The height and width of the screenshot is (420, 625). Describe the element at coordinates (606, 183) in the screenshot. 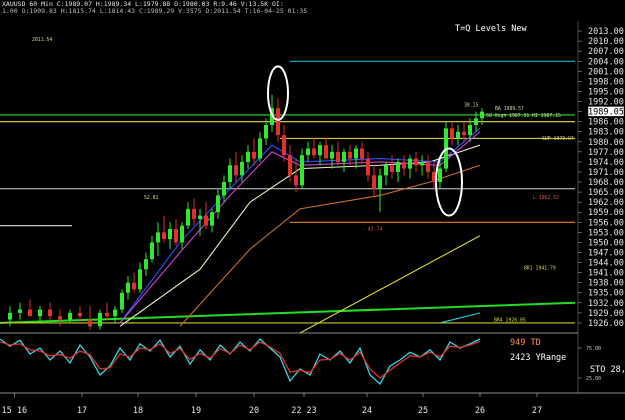

I see `price-tick-label: 1968.00` at that location.